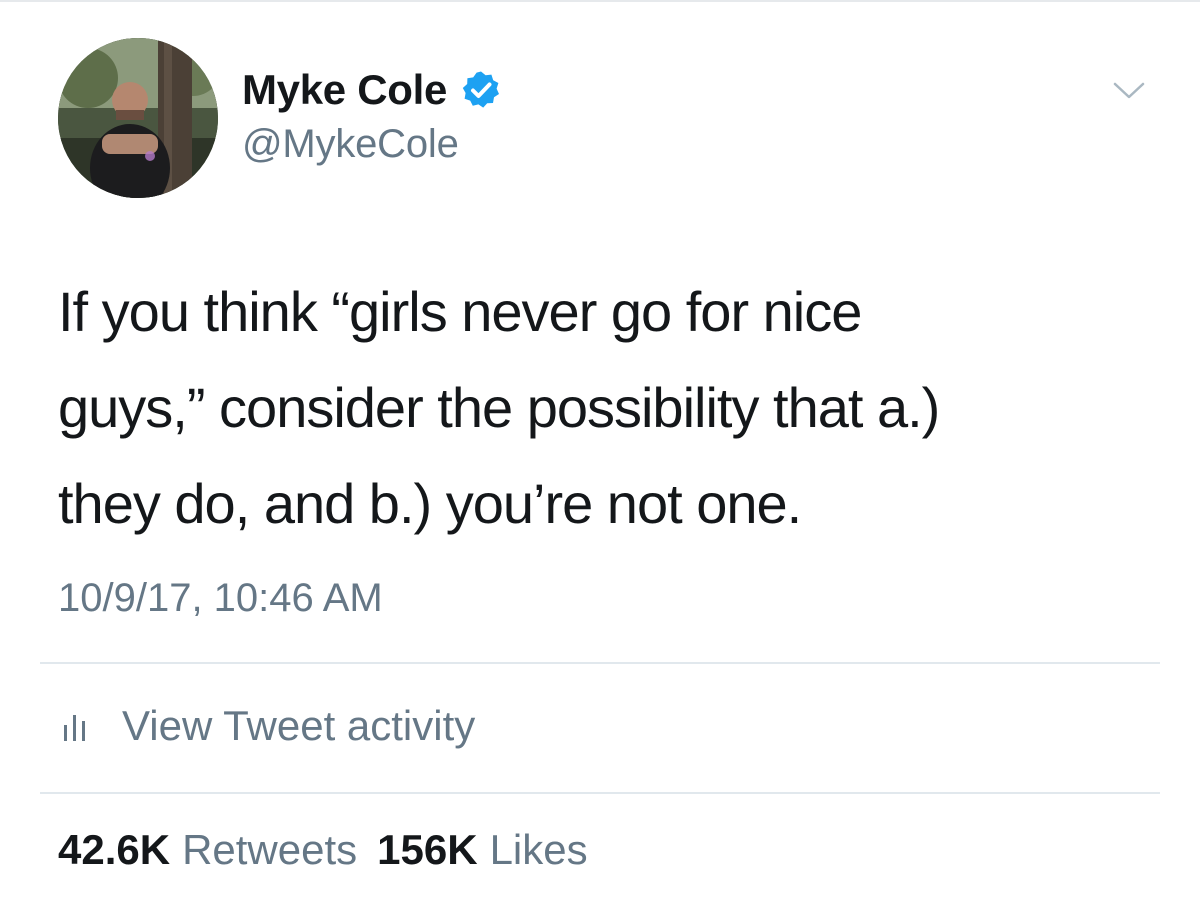 The height and width of the screenshot is (913, 1200). I want to click on tweet-text-line-1: If you think “girls never go for nice, so click(460, 311).